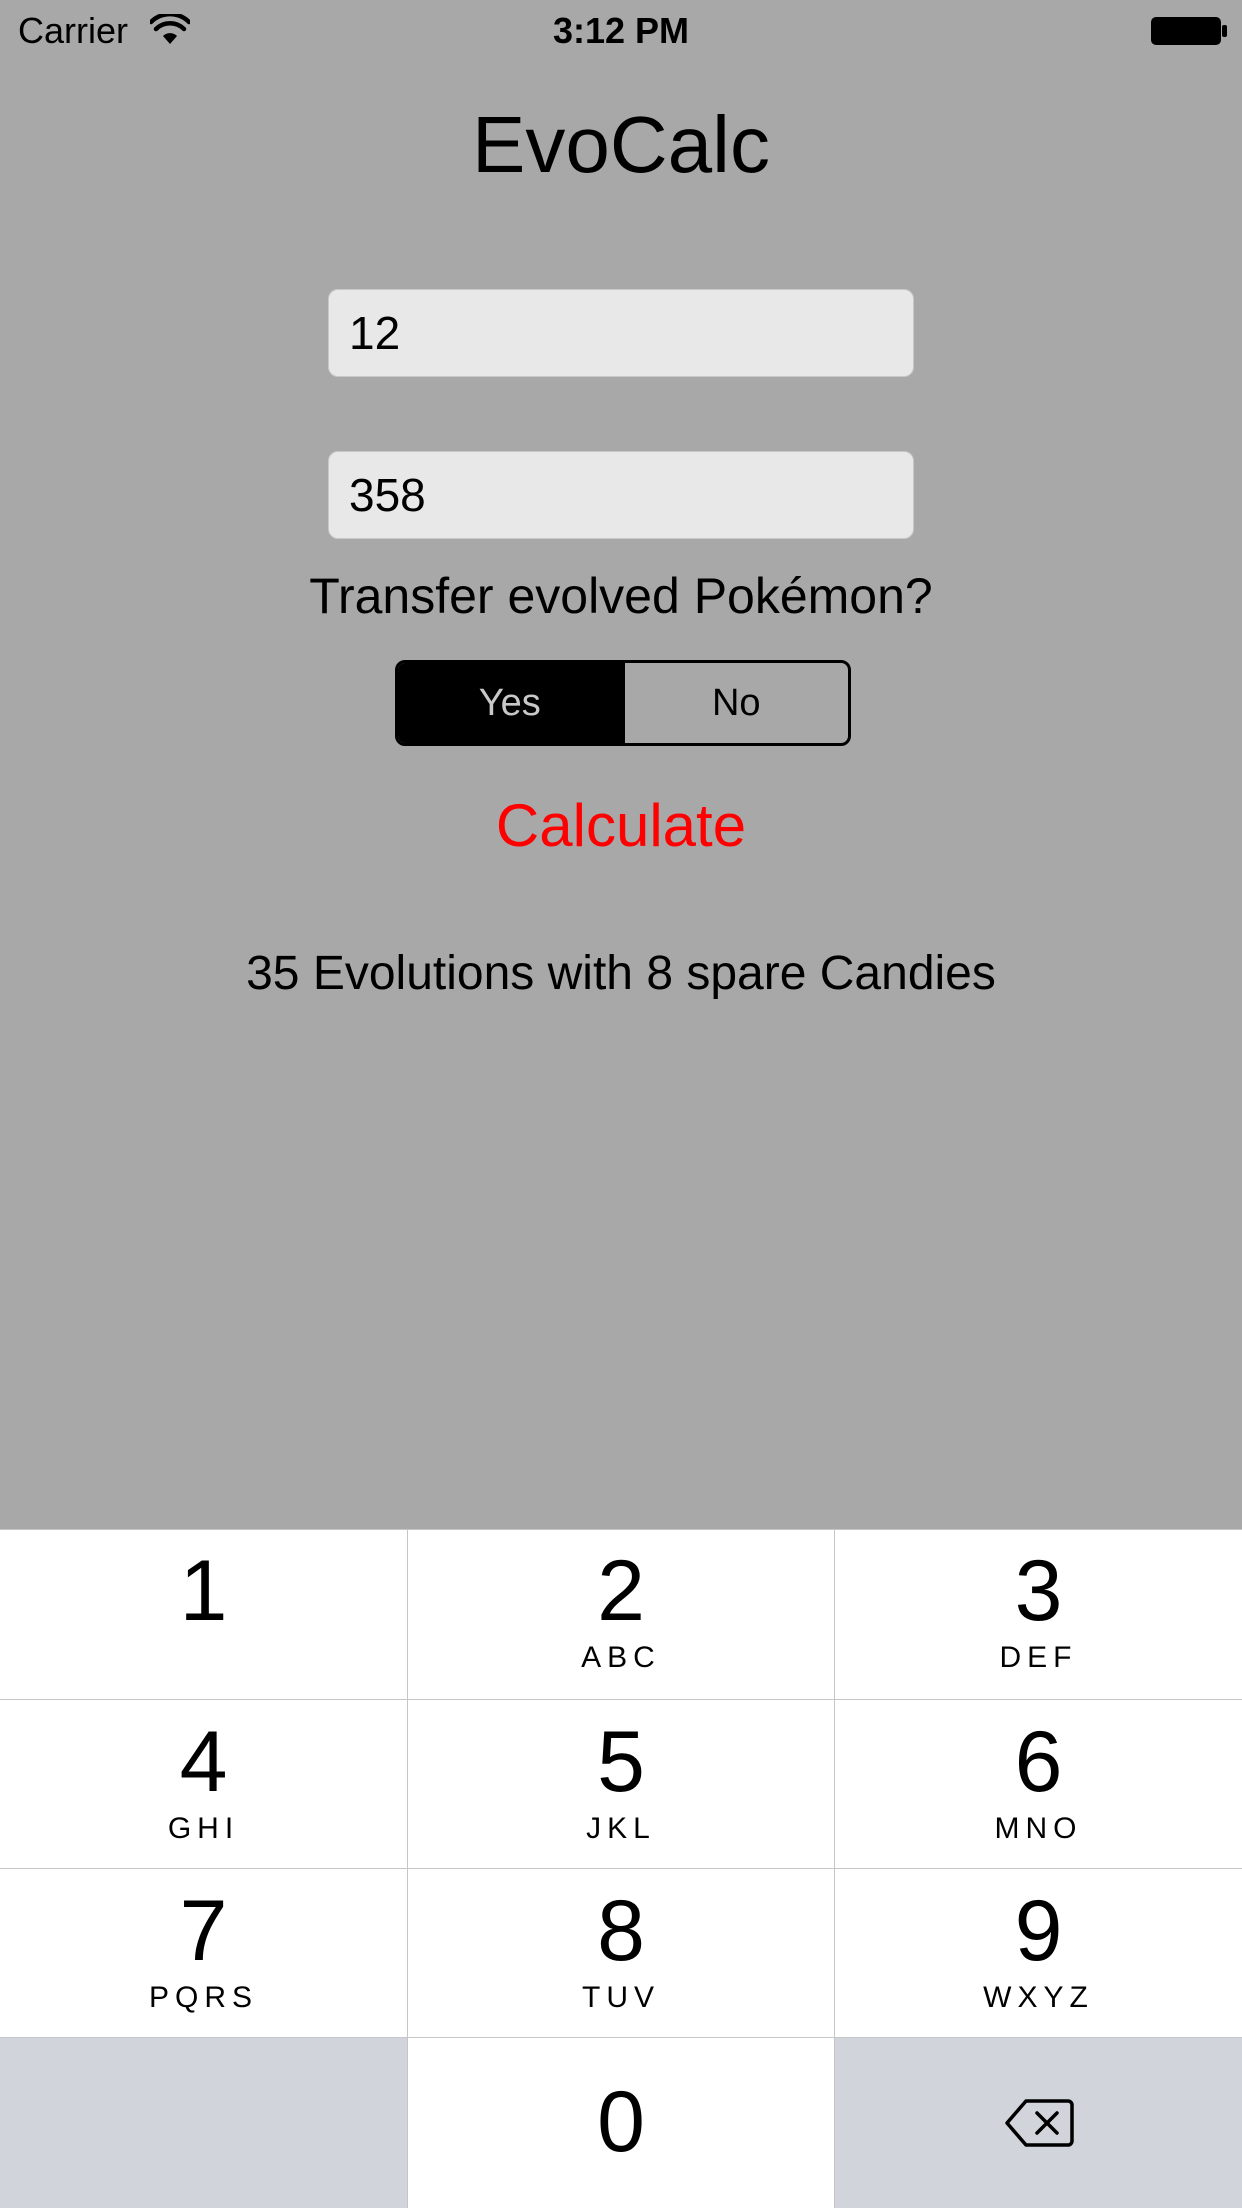  What do you see at coordinates (621, 596) in the screenshot?
I see `transfer-question-label: Transfer evolved Pokémon?` at bounding box center [621, 596].